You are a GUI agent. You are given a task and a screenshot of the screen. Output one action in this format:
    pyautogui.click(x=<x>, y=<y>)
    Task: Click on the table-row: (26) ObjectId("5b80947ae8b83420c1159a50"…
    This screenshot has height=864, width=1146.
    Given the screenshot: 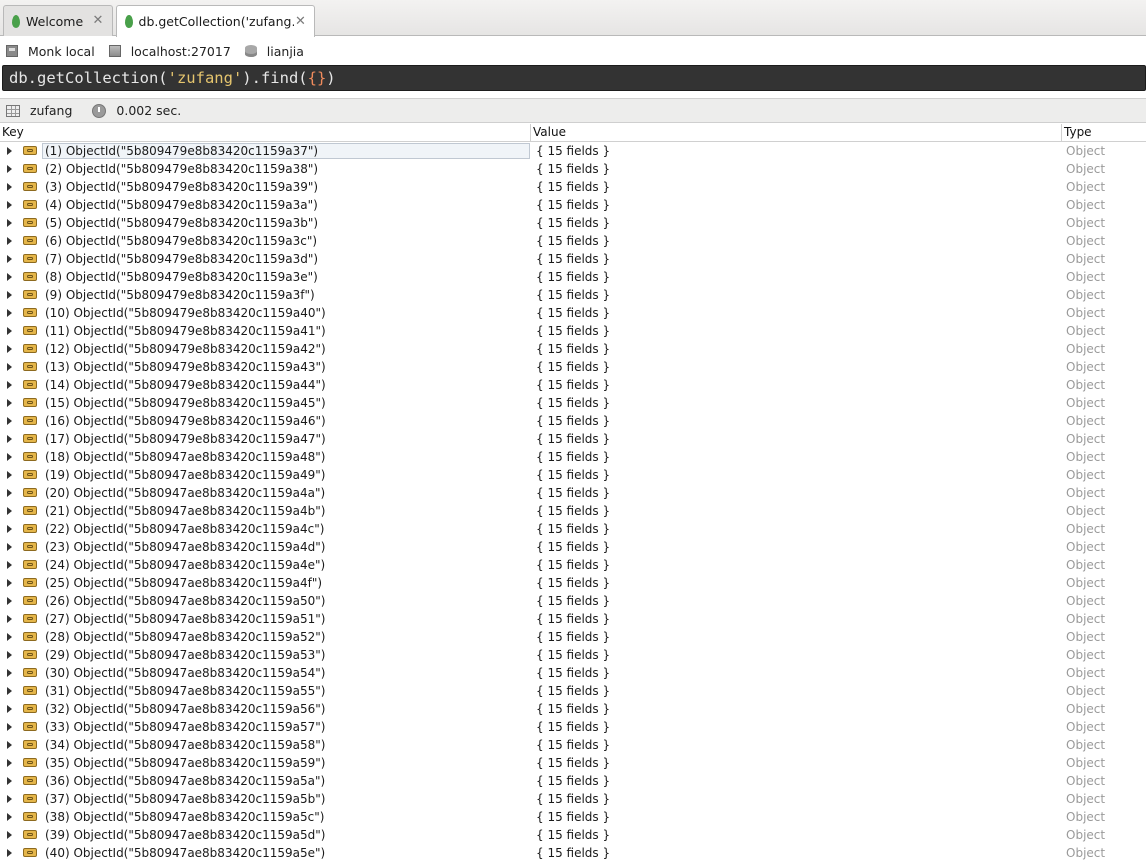 What is the action you would take?
    pyautogui.click(x=573, y=601)
    